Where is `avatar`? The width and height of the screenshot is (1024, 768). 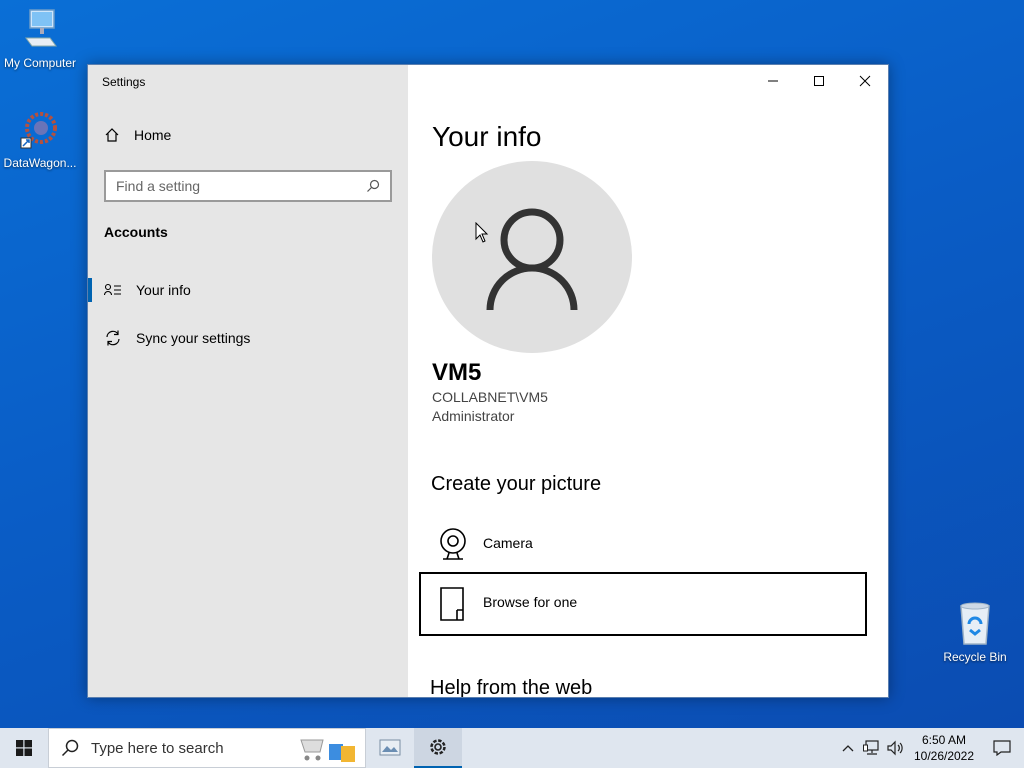
avatar is located at coordinates (532, 257).